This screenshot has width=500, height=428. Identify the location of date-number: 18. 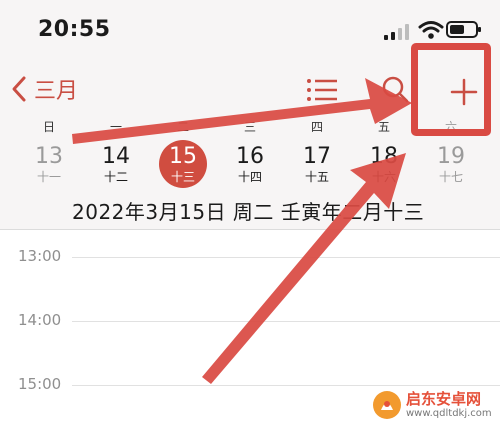
(384, 156).